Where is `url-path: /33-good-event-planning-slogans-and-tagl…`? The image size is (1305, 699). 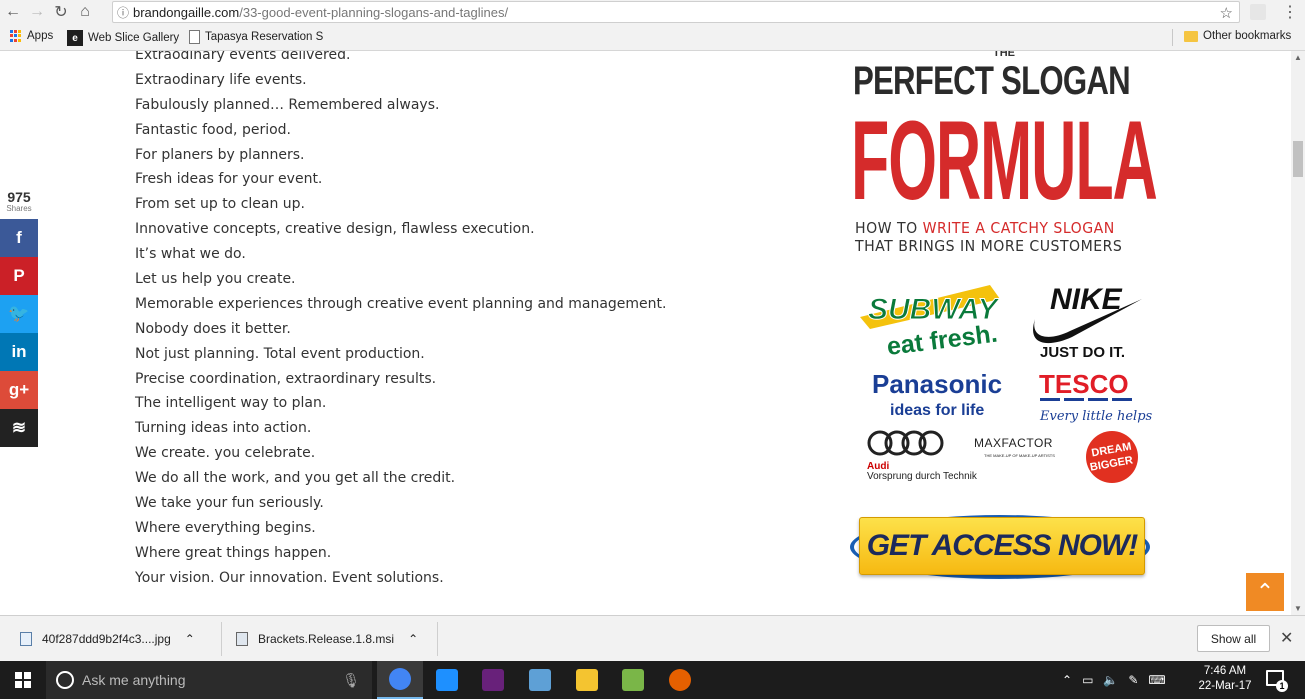
url-path: /33-good-event-planning-slogans-and-tagl… is located at coordinates (374, 12).